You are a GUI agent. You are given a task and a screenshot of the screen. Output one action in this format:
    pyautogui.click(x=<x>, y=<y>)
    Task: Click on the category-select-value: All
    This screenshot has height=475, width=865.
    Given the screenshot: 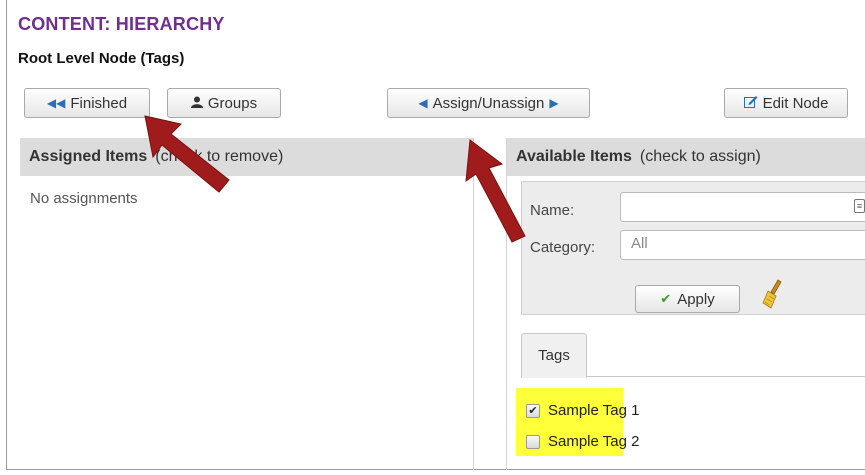 What is the action you would take?
    pyautogui.click(x=639, y=243)
    